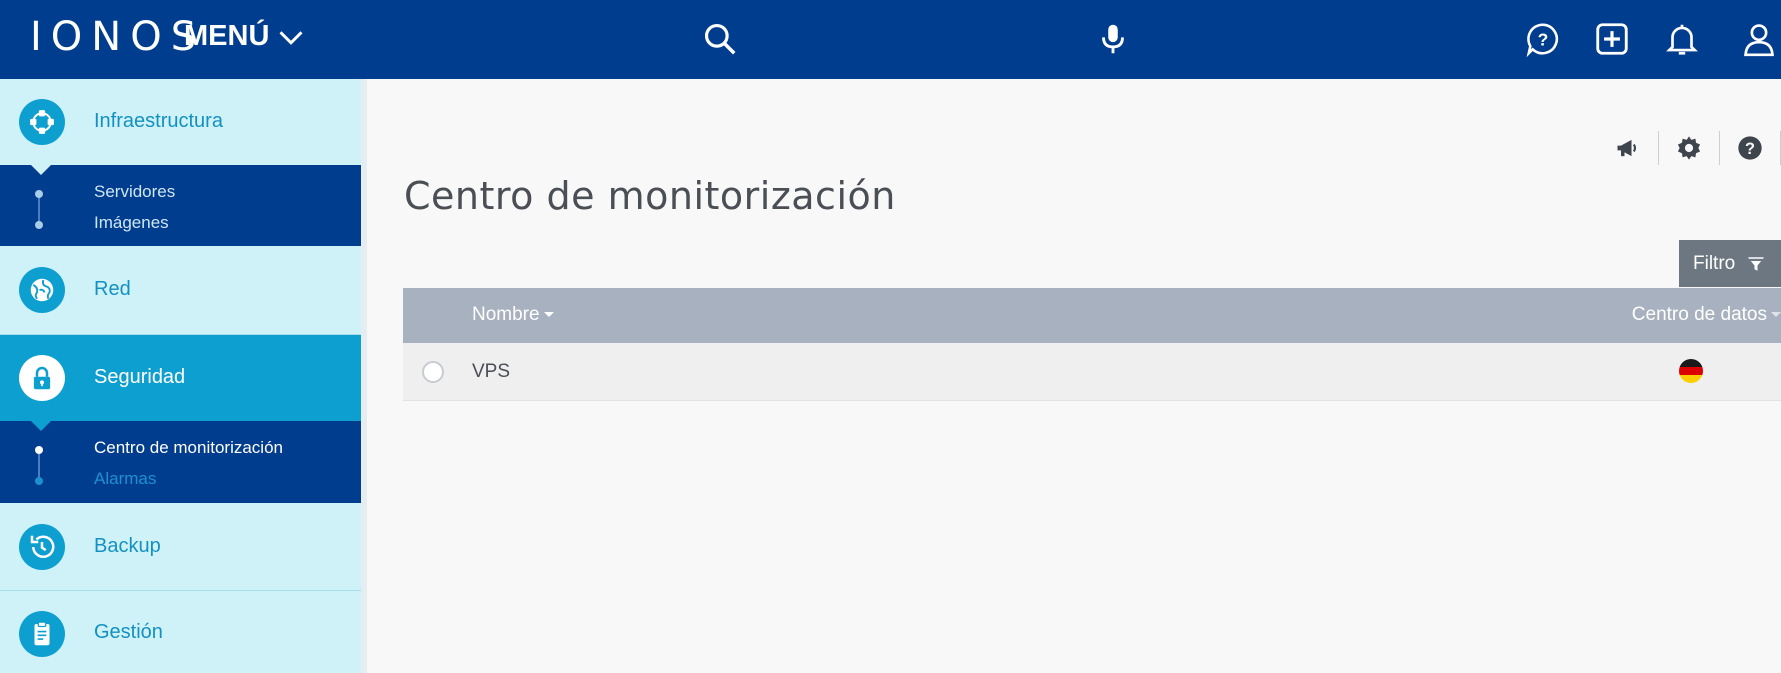 This screenshot has height=673, width=1781. What do you see at coordinates (180, 462) in the screenshot?
I see `seguridad-submenu: Centro de monitorización Alarmas` at bounding box center [180, 462].